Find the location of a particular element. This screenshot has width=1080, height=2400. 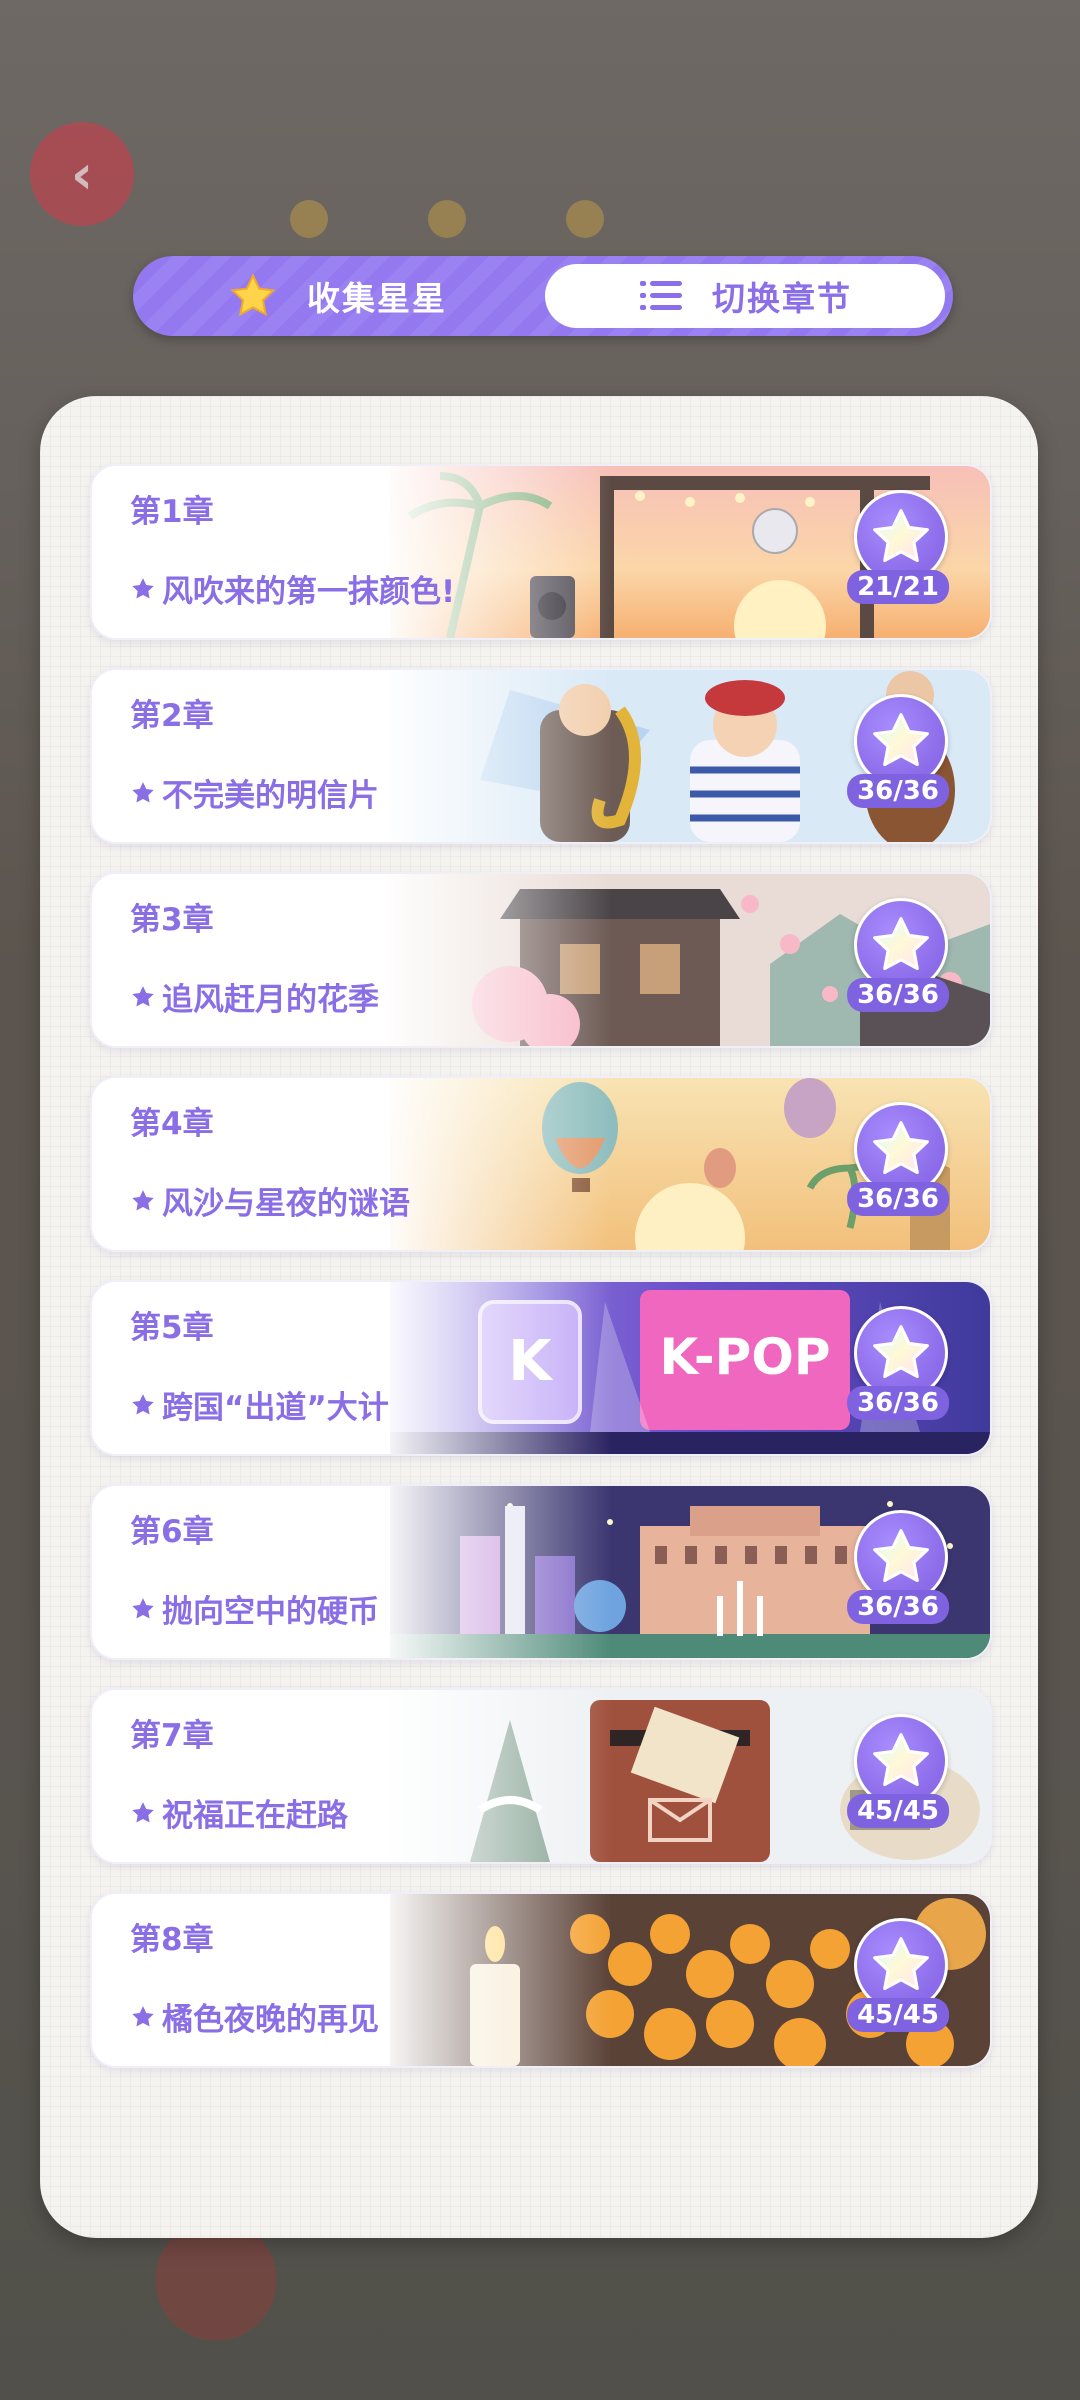

chapter-number: 第6章 is located at coordinates (172, 1532).